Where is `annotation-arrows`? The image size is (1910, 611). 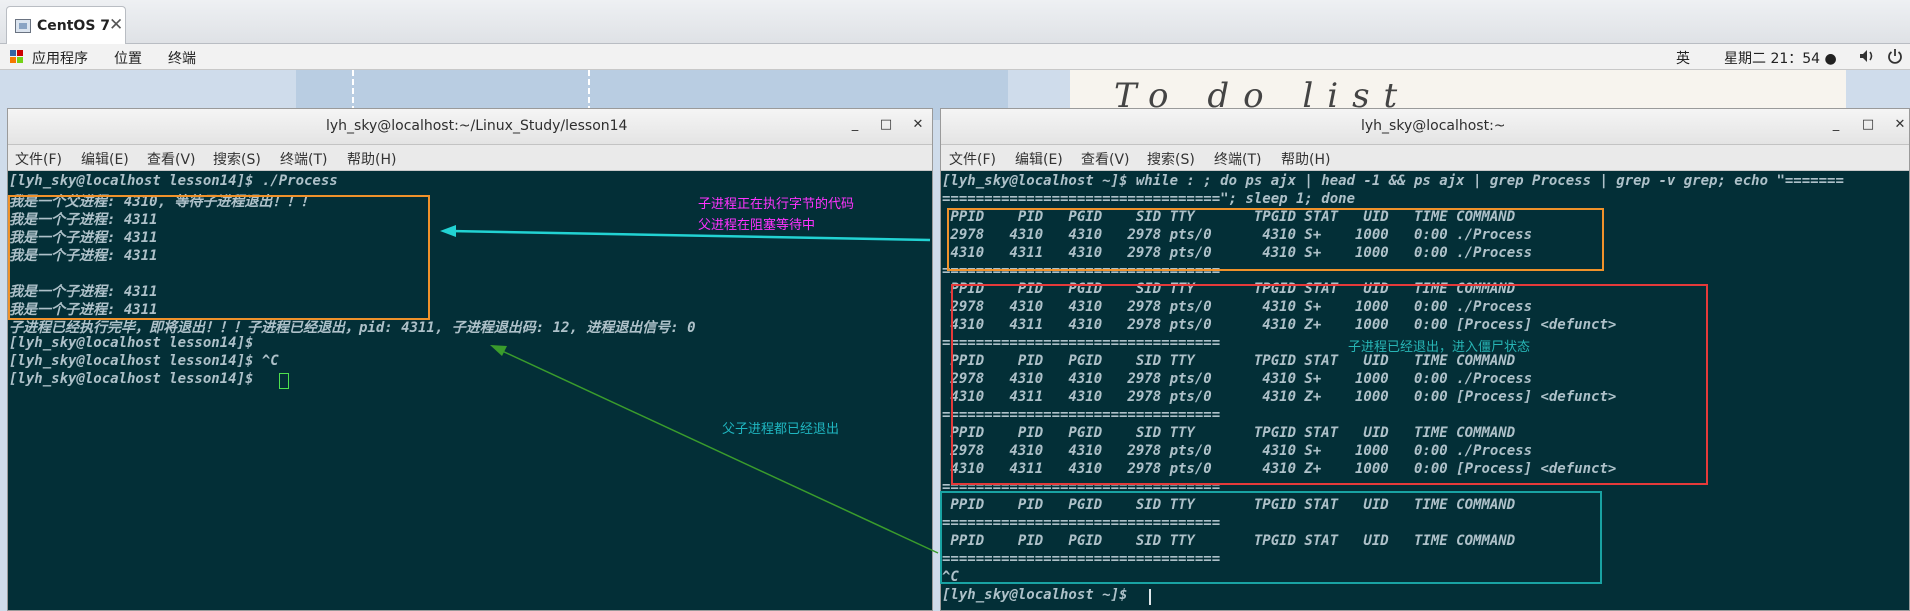
annotation-arrows is located at coordinates (689, 389).